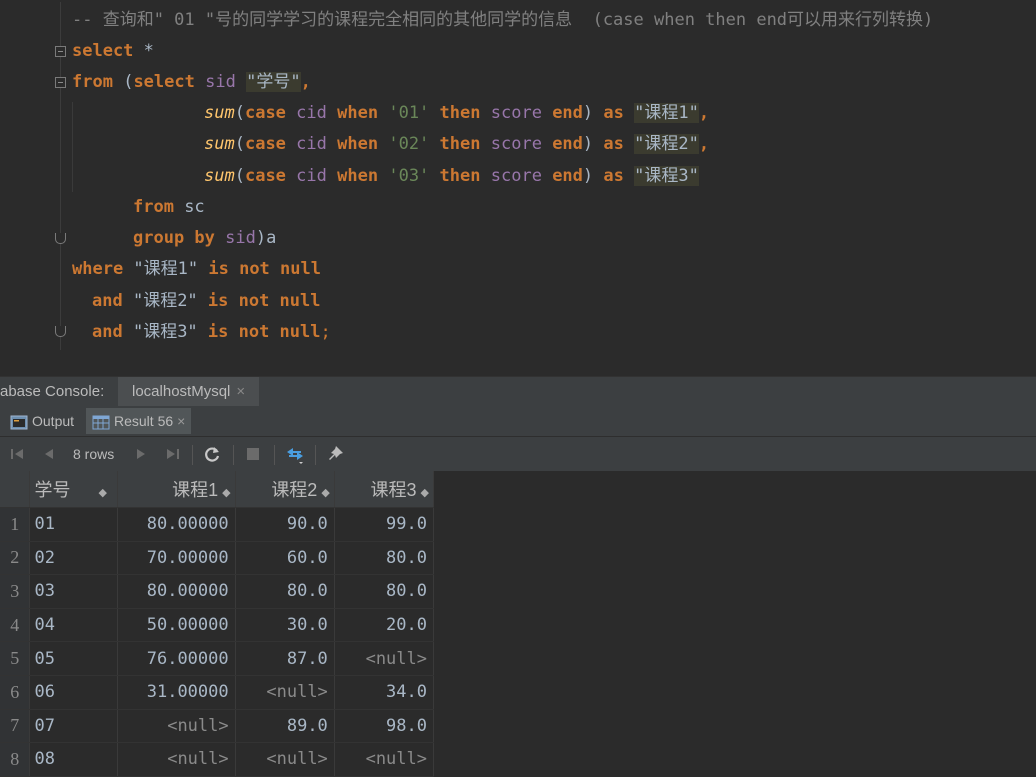  I want to click on table-cell: 30.0, so click(285, 625).